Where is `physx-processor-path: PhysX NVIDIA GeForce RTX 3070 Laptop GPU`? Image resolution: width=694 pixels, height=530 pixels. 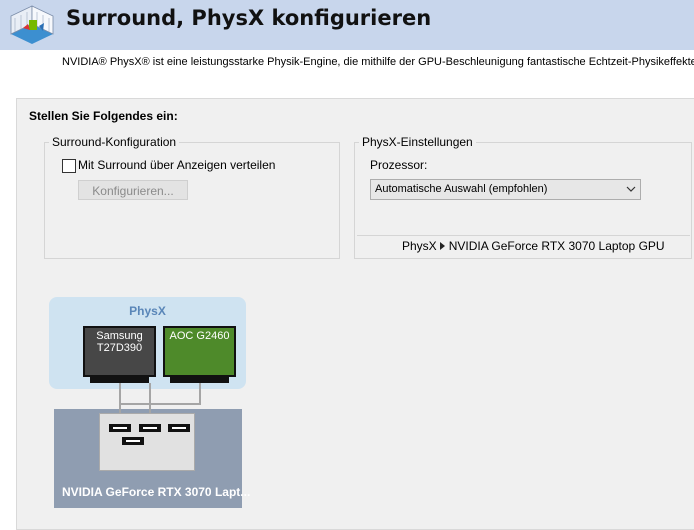 physx-processor-path: PhysX NVIDIA GeForce RTX 3070 Laptop GPU is located at coordinates (533, 246).